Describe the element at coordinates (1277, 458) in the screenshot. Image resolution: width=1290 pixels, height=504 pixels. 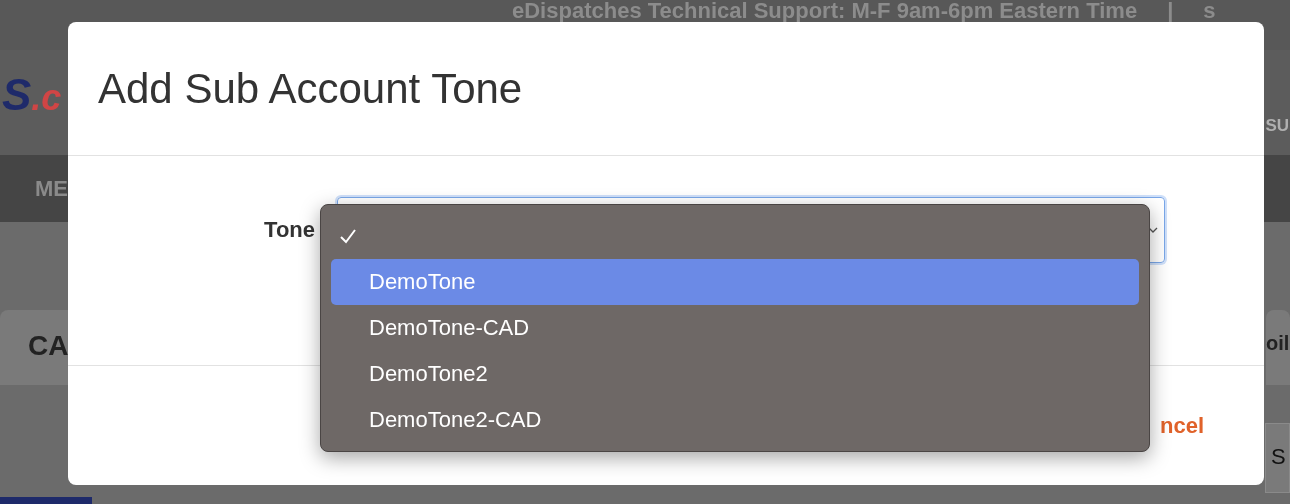
I see `side-panel: S` at that location.